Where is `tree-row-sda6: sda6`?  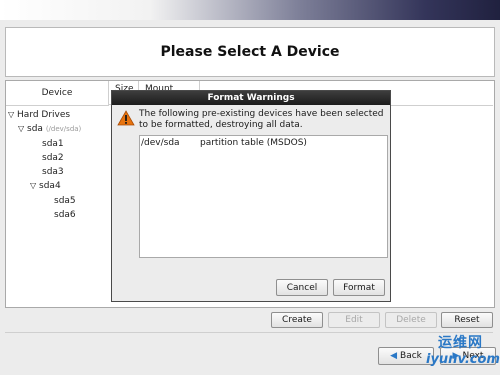
tree-row-sda6: sda6 is located at coordinates (65, 215).